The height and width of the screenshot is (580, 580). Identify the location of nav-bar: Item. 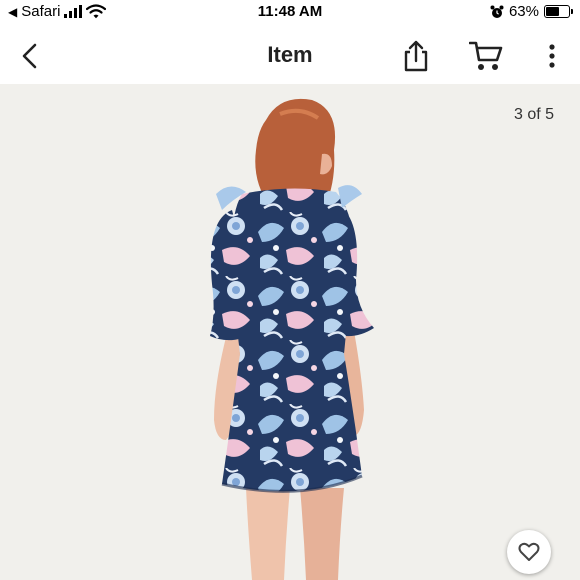
(290, 55).